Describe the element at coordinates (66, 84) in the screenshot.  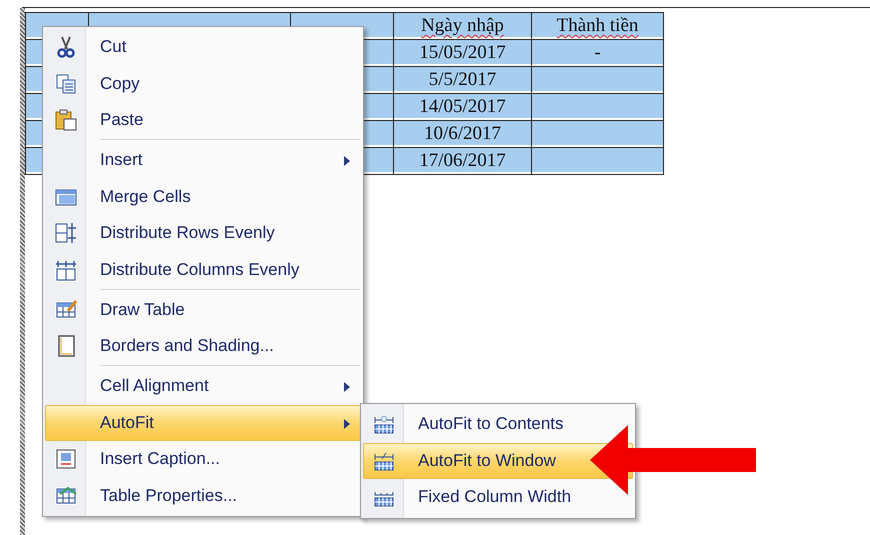
I see `copy-icon` at that location.